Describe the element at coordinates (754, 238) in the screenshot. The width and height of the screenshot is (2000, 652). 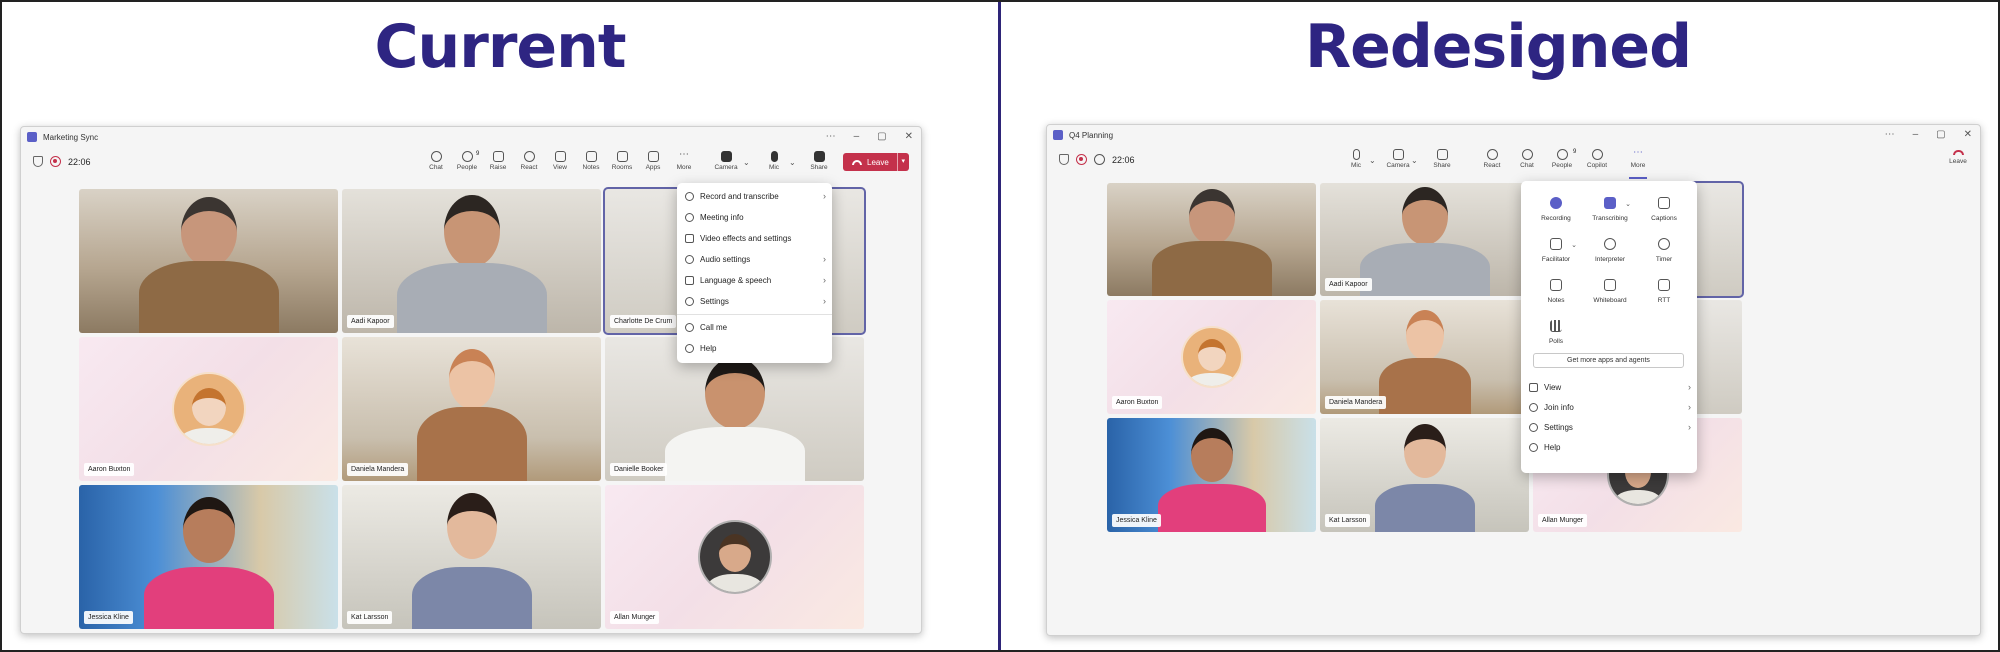
I see `menu-item-video-effects: Video effects and settings` at that location.